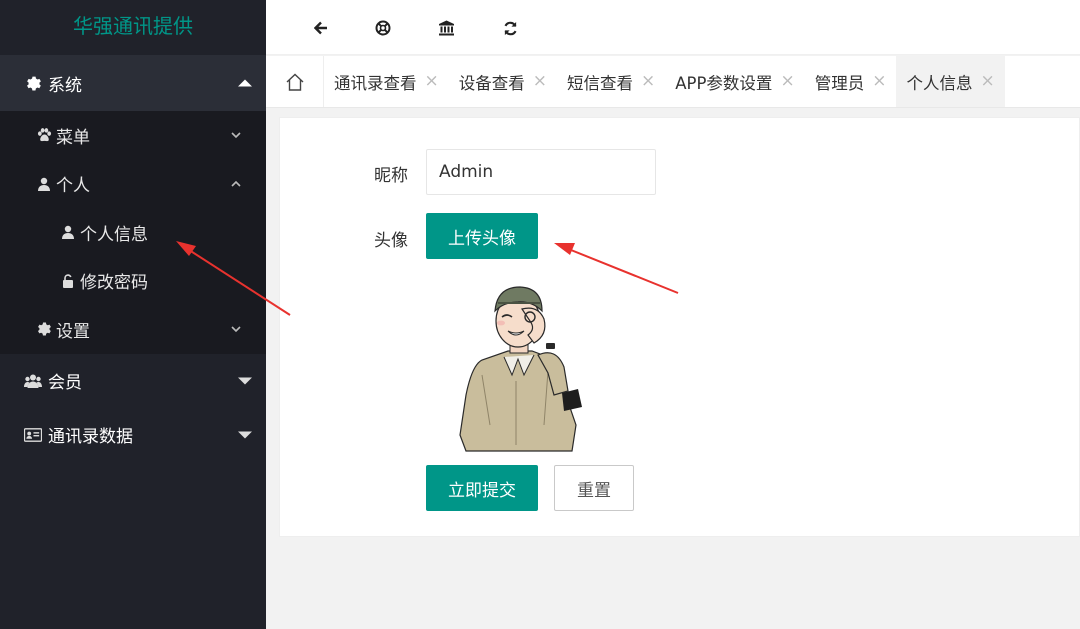 This screenshot has width=1080, height=629. I want to click on home-icon, so click(294, 82).